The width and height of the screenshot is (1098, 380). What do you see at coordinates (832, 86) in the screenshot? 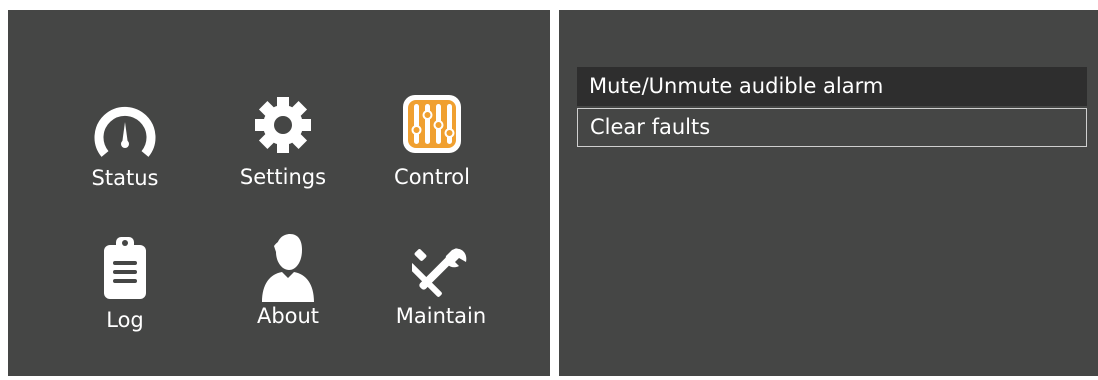
I see `mute-unmute-alarm-item: Mute/Unmute audible alarm` at bounding box center [832, 86].